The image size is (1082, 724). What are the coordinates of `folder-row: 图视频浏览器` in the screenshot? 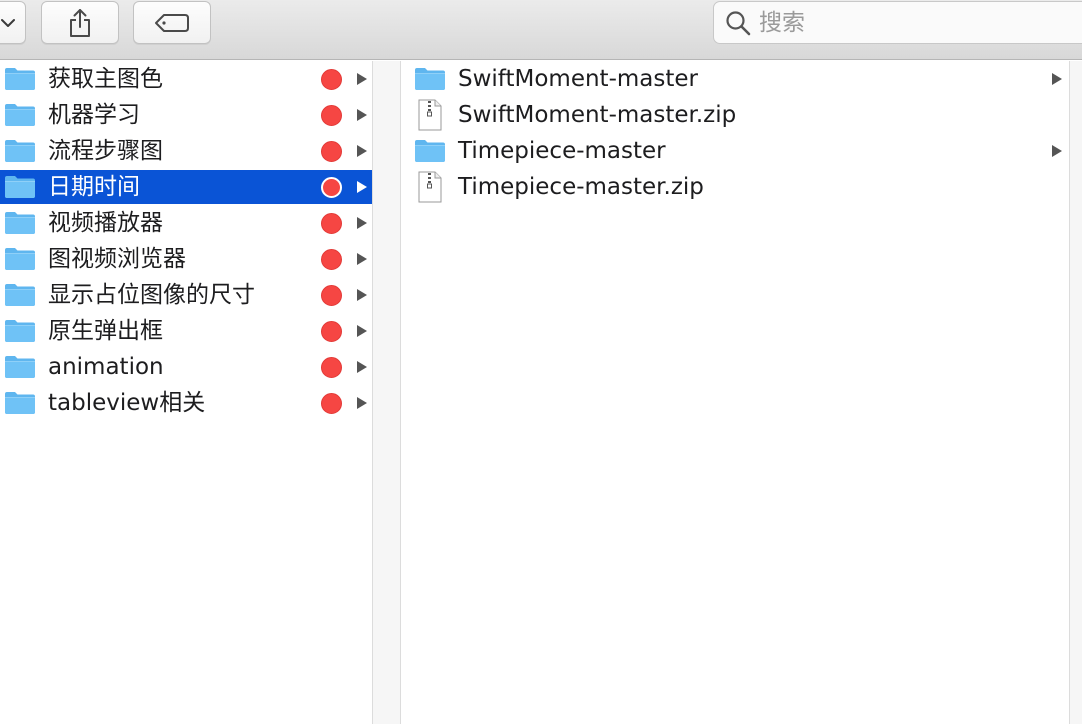 It's located at (186, 259).